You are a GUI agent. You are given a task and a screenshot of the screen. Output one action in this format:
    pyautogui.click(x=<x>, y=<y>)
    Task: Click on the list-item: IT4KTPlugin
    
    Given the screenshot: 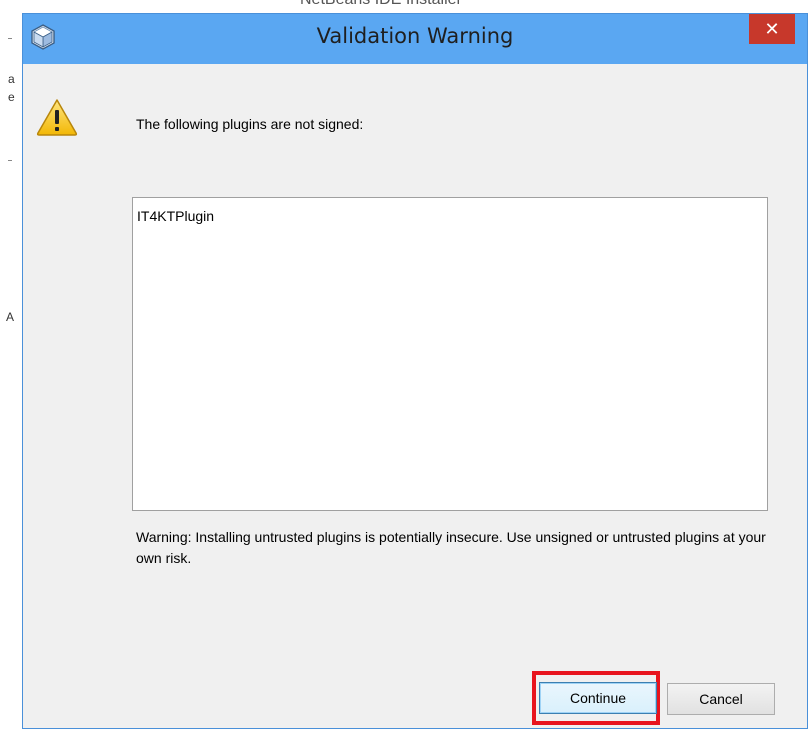 What is the action you would take?
    pyautogui.click(x=175, y=216)
    